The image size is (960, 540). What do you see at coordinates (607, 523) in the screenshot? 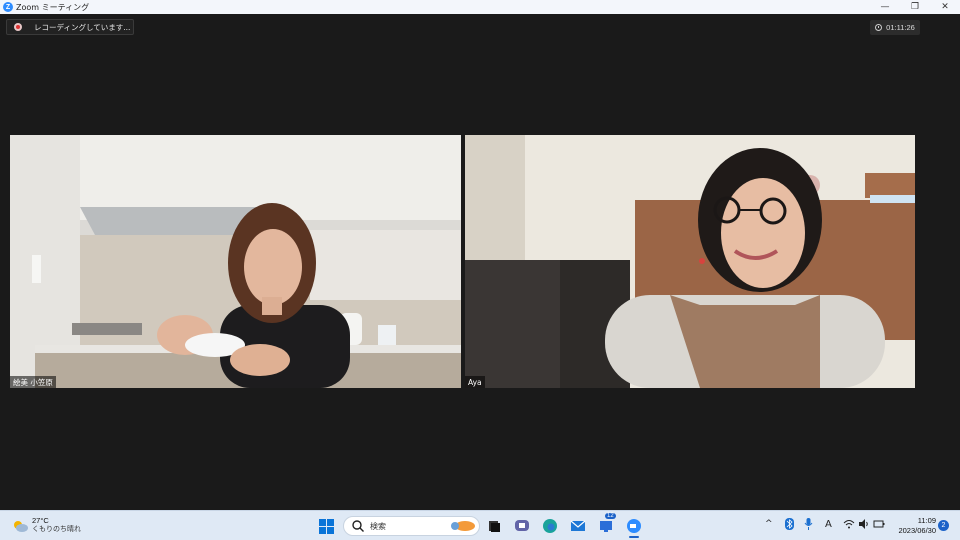
I see `store-icon: 12` at bounding box center [607, 523].